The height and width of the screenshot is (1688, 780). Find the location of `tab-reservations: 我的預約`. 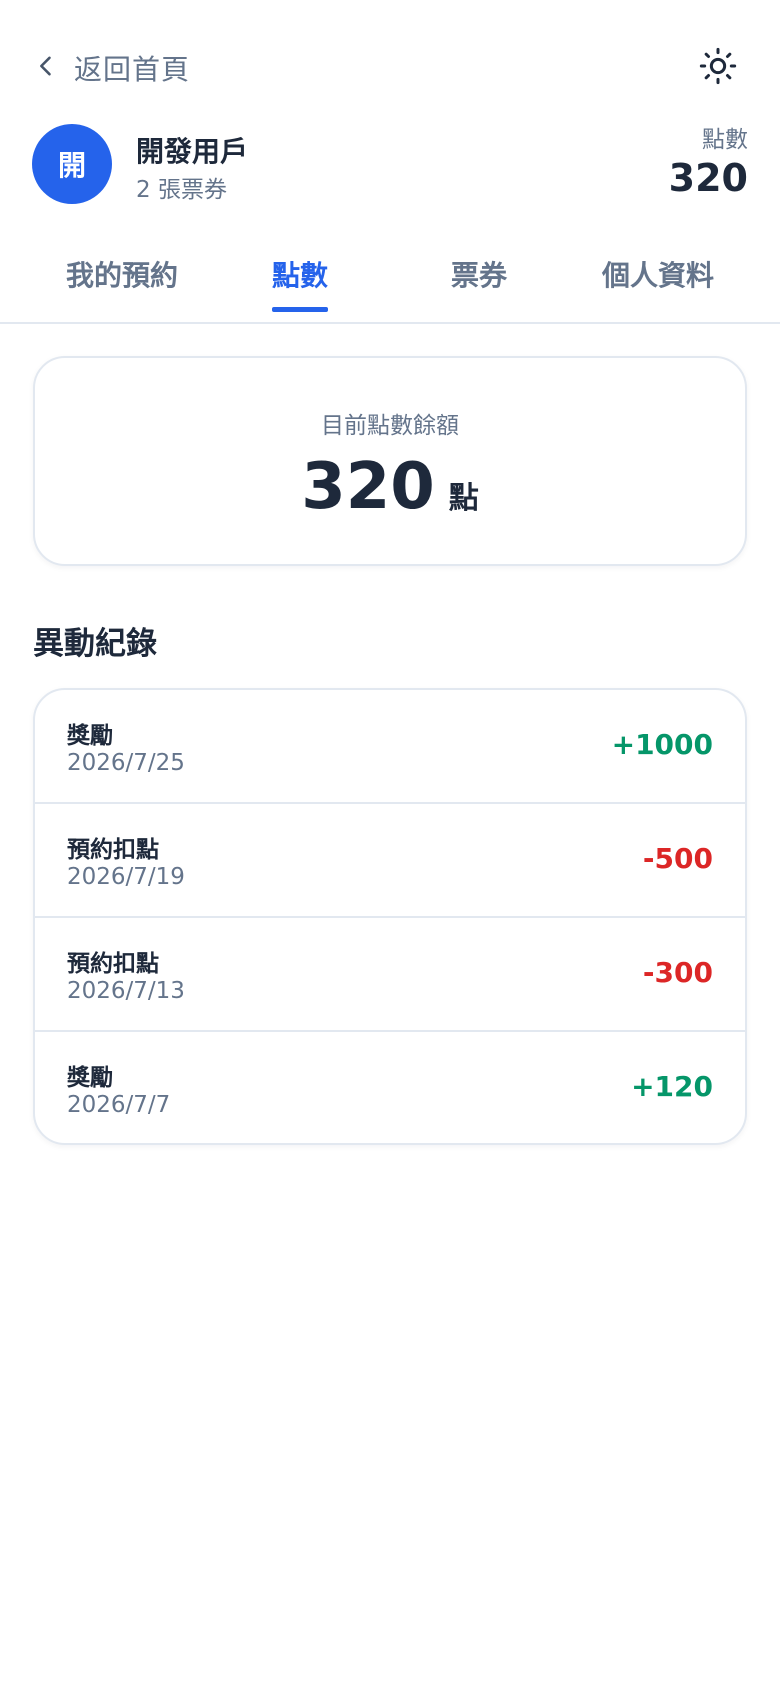

tab-reservations: 我的預約 is located at coordinates (122, 285).